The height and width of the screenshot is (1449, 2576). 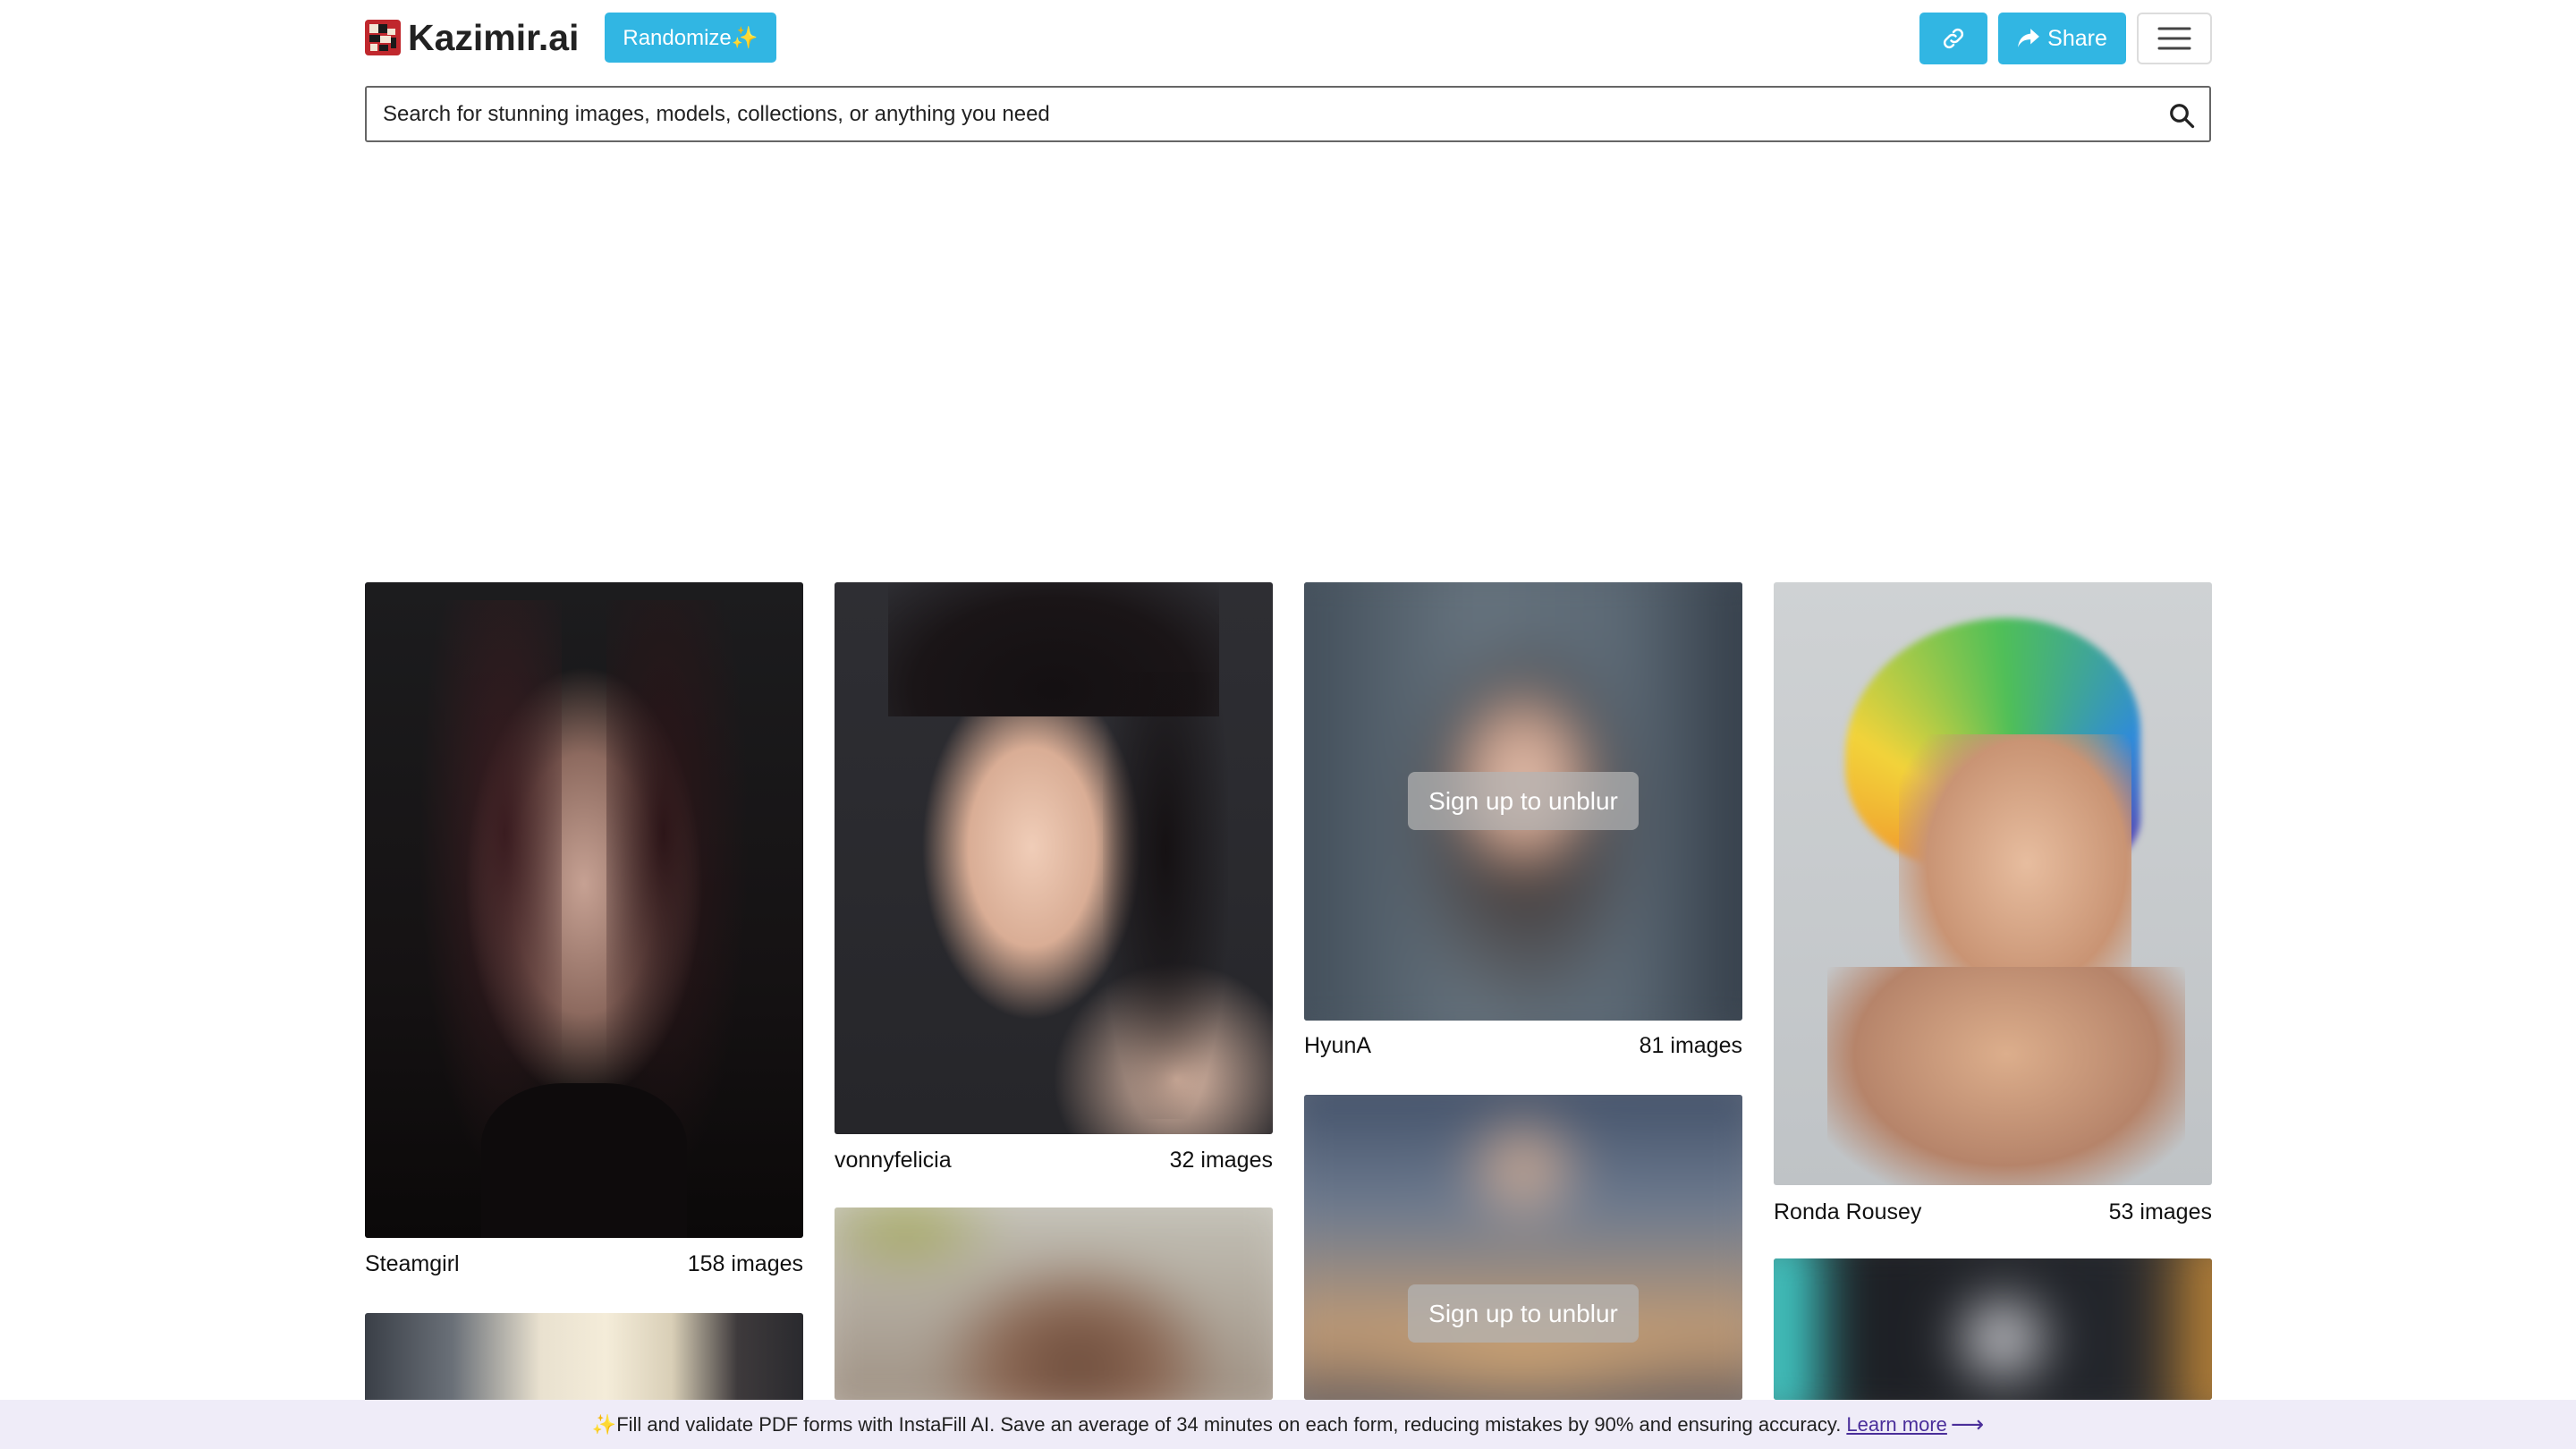 What do you see at coordinates (893, 1160) in the screenshot?
I see `collection-name: vonnyfelicia` at bounding box center [893, 1160].